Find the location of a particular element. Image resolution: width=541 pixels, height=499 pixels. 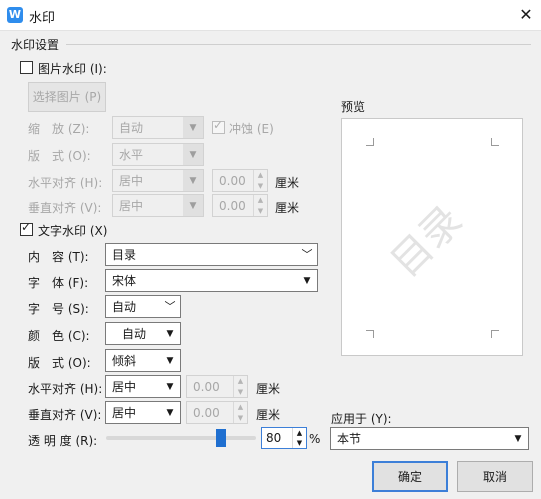

text-v-offset-stepper: 0.00 ▲ ▼ is located at coordinates (217, 412).